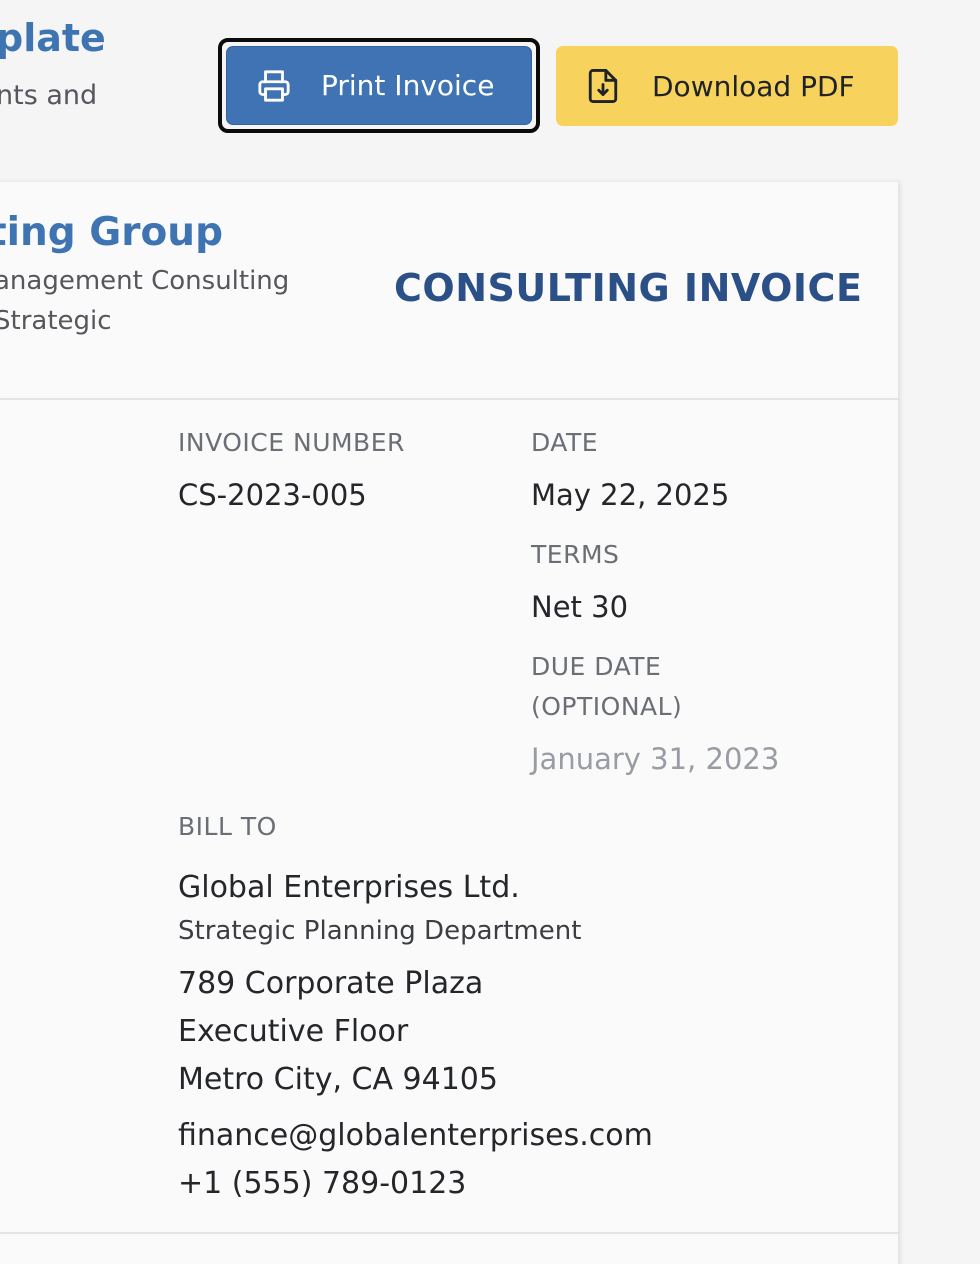 The width and height of the screenshot is (980, 1264). What do you see at coordinates (630, 495) in the screenshot?
I see `date-value: May 22, 2025` at bounding box center [630, 495].